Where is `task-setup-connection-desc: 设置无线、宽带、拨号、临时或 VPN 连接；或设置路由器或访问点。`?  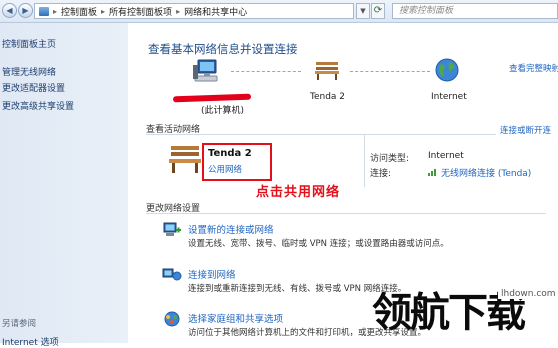
task-setup-connection-desc: 设置无线、宽带、拨号、临时或 VPN 连接；或设置路由器或访问点。 is located at coordinates (318, 244).